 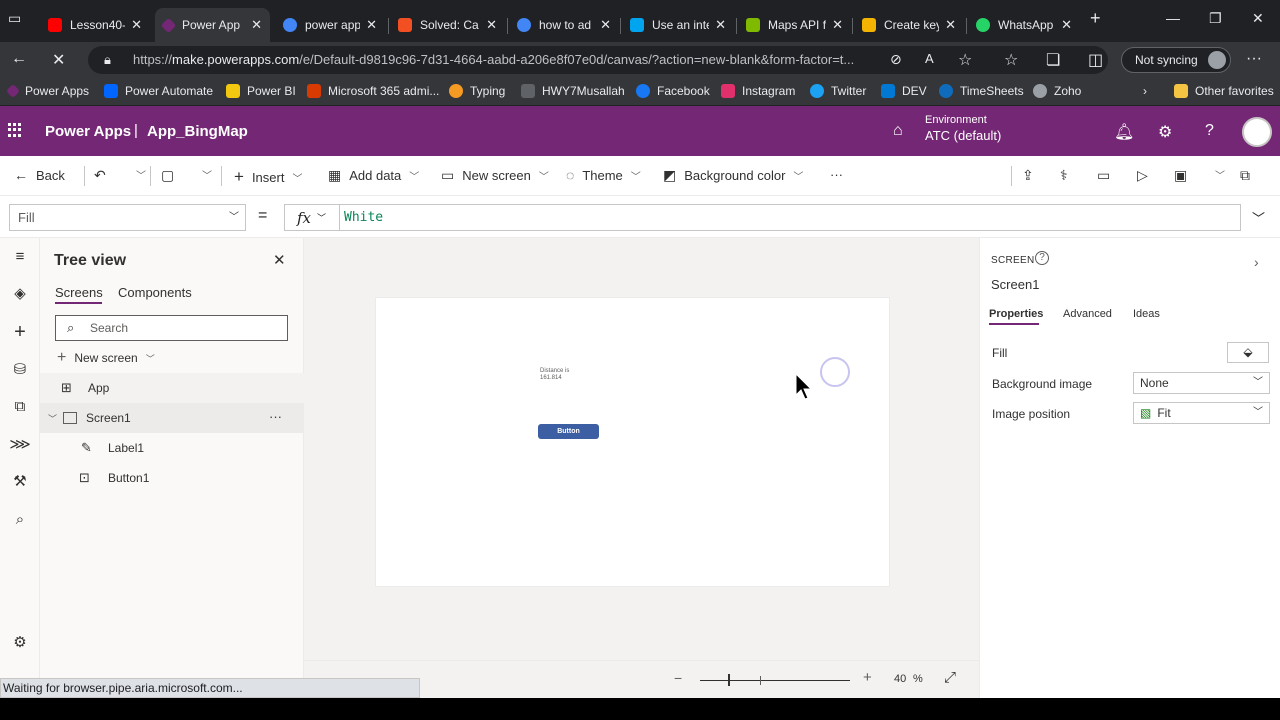 What do you see at coordinates (275, 416) in the screenshot?
I see `more-options-icon: ···` at bounding box center [275, 416].